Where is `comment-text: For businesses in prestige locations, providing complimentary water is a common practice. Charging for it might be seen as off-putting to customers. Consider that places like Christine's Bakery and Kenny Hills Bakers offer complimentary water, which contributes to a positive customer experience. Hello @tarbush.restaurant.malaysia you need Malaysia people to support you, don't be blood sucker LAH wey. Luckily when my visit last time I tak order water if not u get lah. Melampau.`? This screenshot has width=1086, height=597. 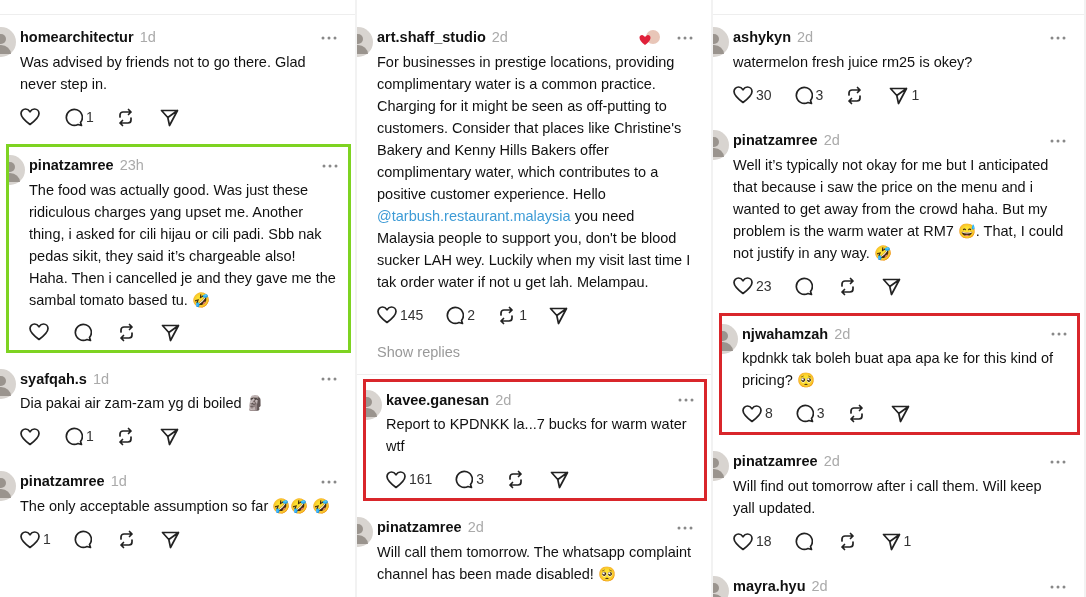
comment-text: For businesses in prestige locations, providing complimentary water is a common practice. Charging for it might be seen as off-putting to customers. Consider that places like Christine's Bakery and Kenny Hills Bakers offer complimentary water, which contributes to a positive customer experience. Hello @tarbush.restaurant.malaysia you need Malaysia people to support you, don't be blood sucker LAH wey. Luckily when my visit last time I tak order water if not u get lah. Melampau. is located at coordinates (534, 172).